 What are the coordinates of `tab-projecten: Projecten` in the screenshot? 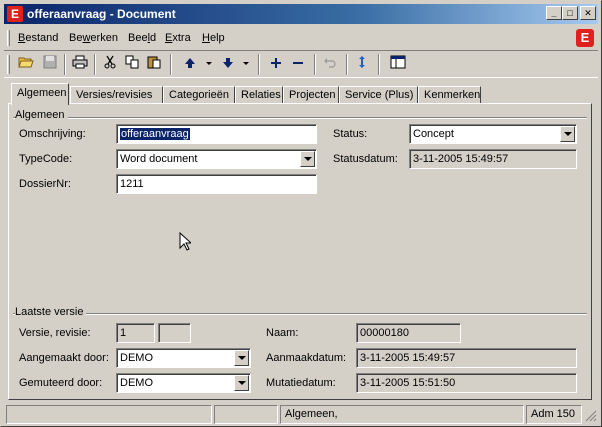 It's located at (311, 95).